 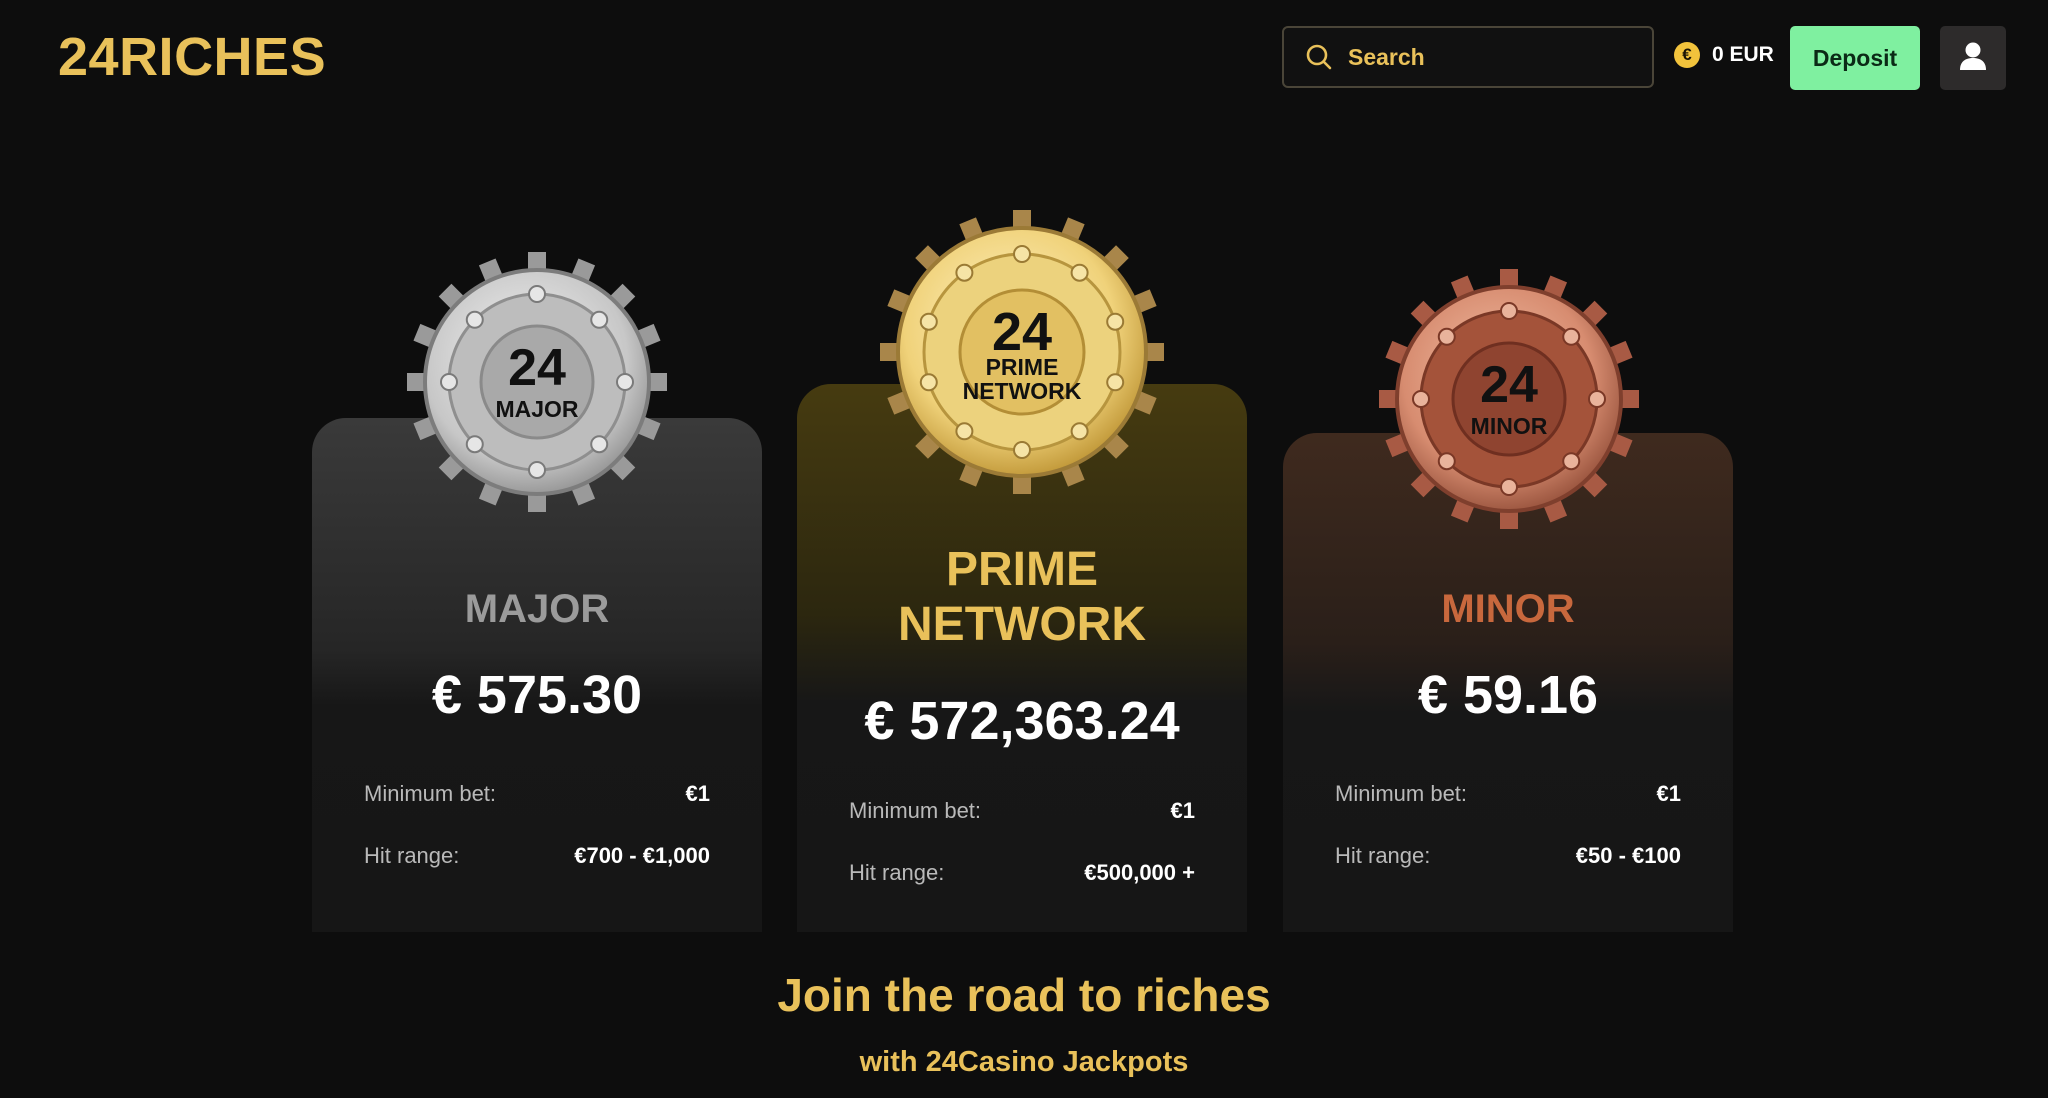 What do you see at coordinates (1508, 695) in the screenshot?
I see `jackpot-amount: € 59.16` at bounding box center [1508, 695].